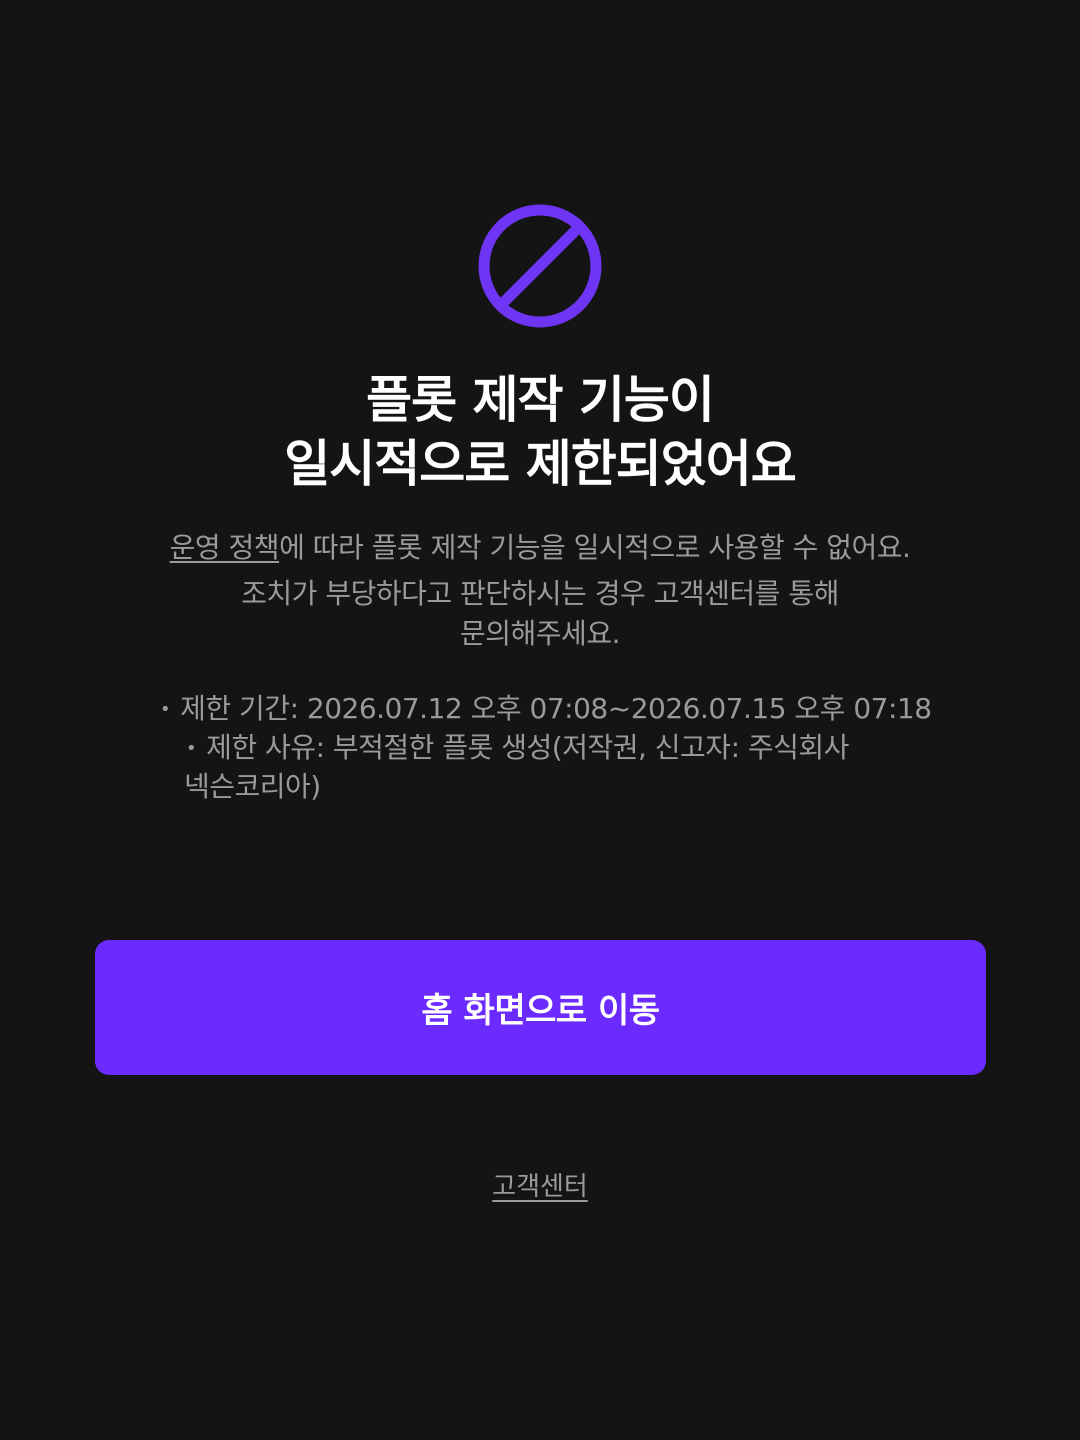 The image size is (1080, 1440). Describe the element at coordinates (252, 786) in the screenshot. I see `restriction-reason-continued: 넥슨코리아)` at that location.